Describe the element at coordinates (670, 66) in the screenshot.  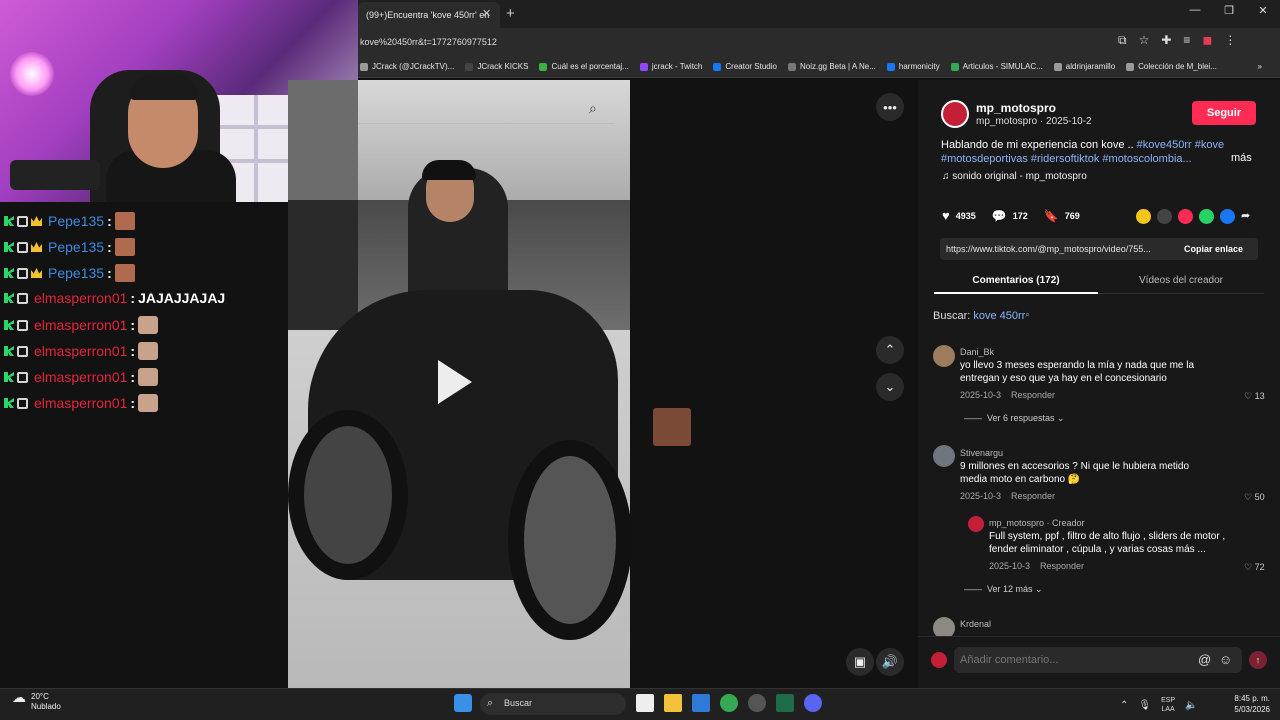
I see `bookmark-item: jcrack - Twitch` at that location.